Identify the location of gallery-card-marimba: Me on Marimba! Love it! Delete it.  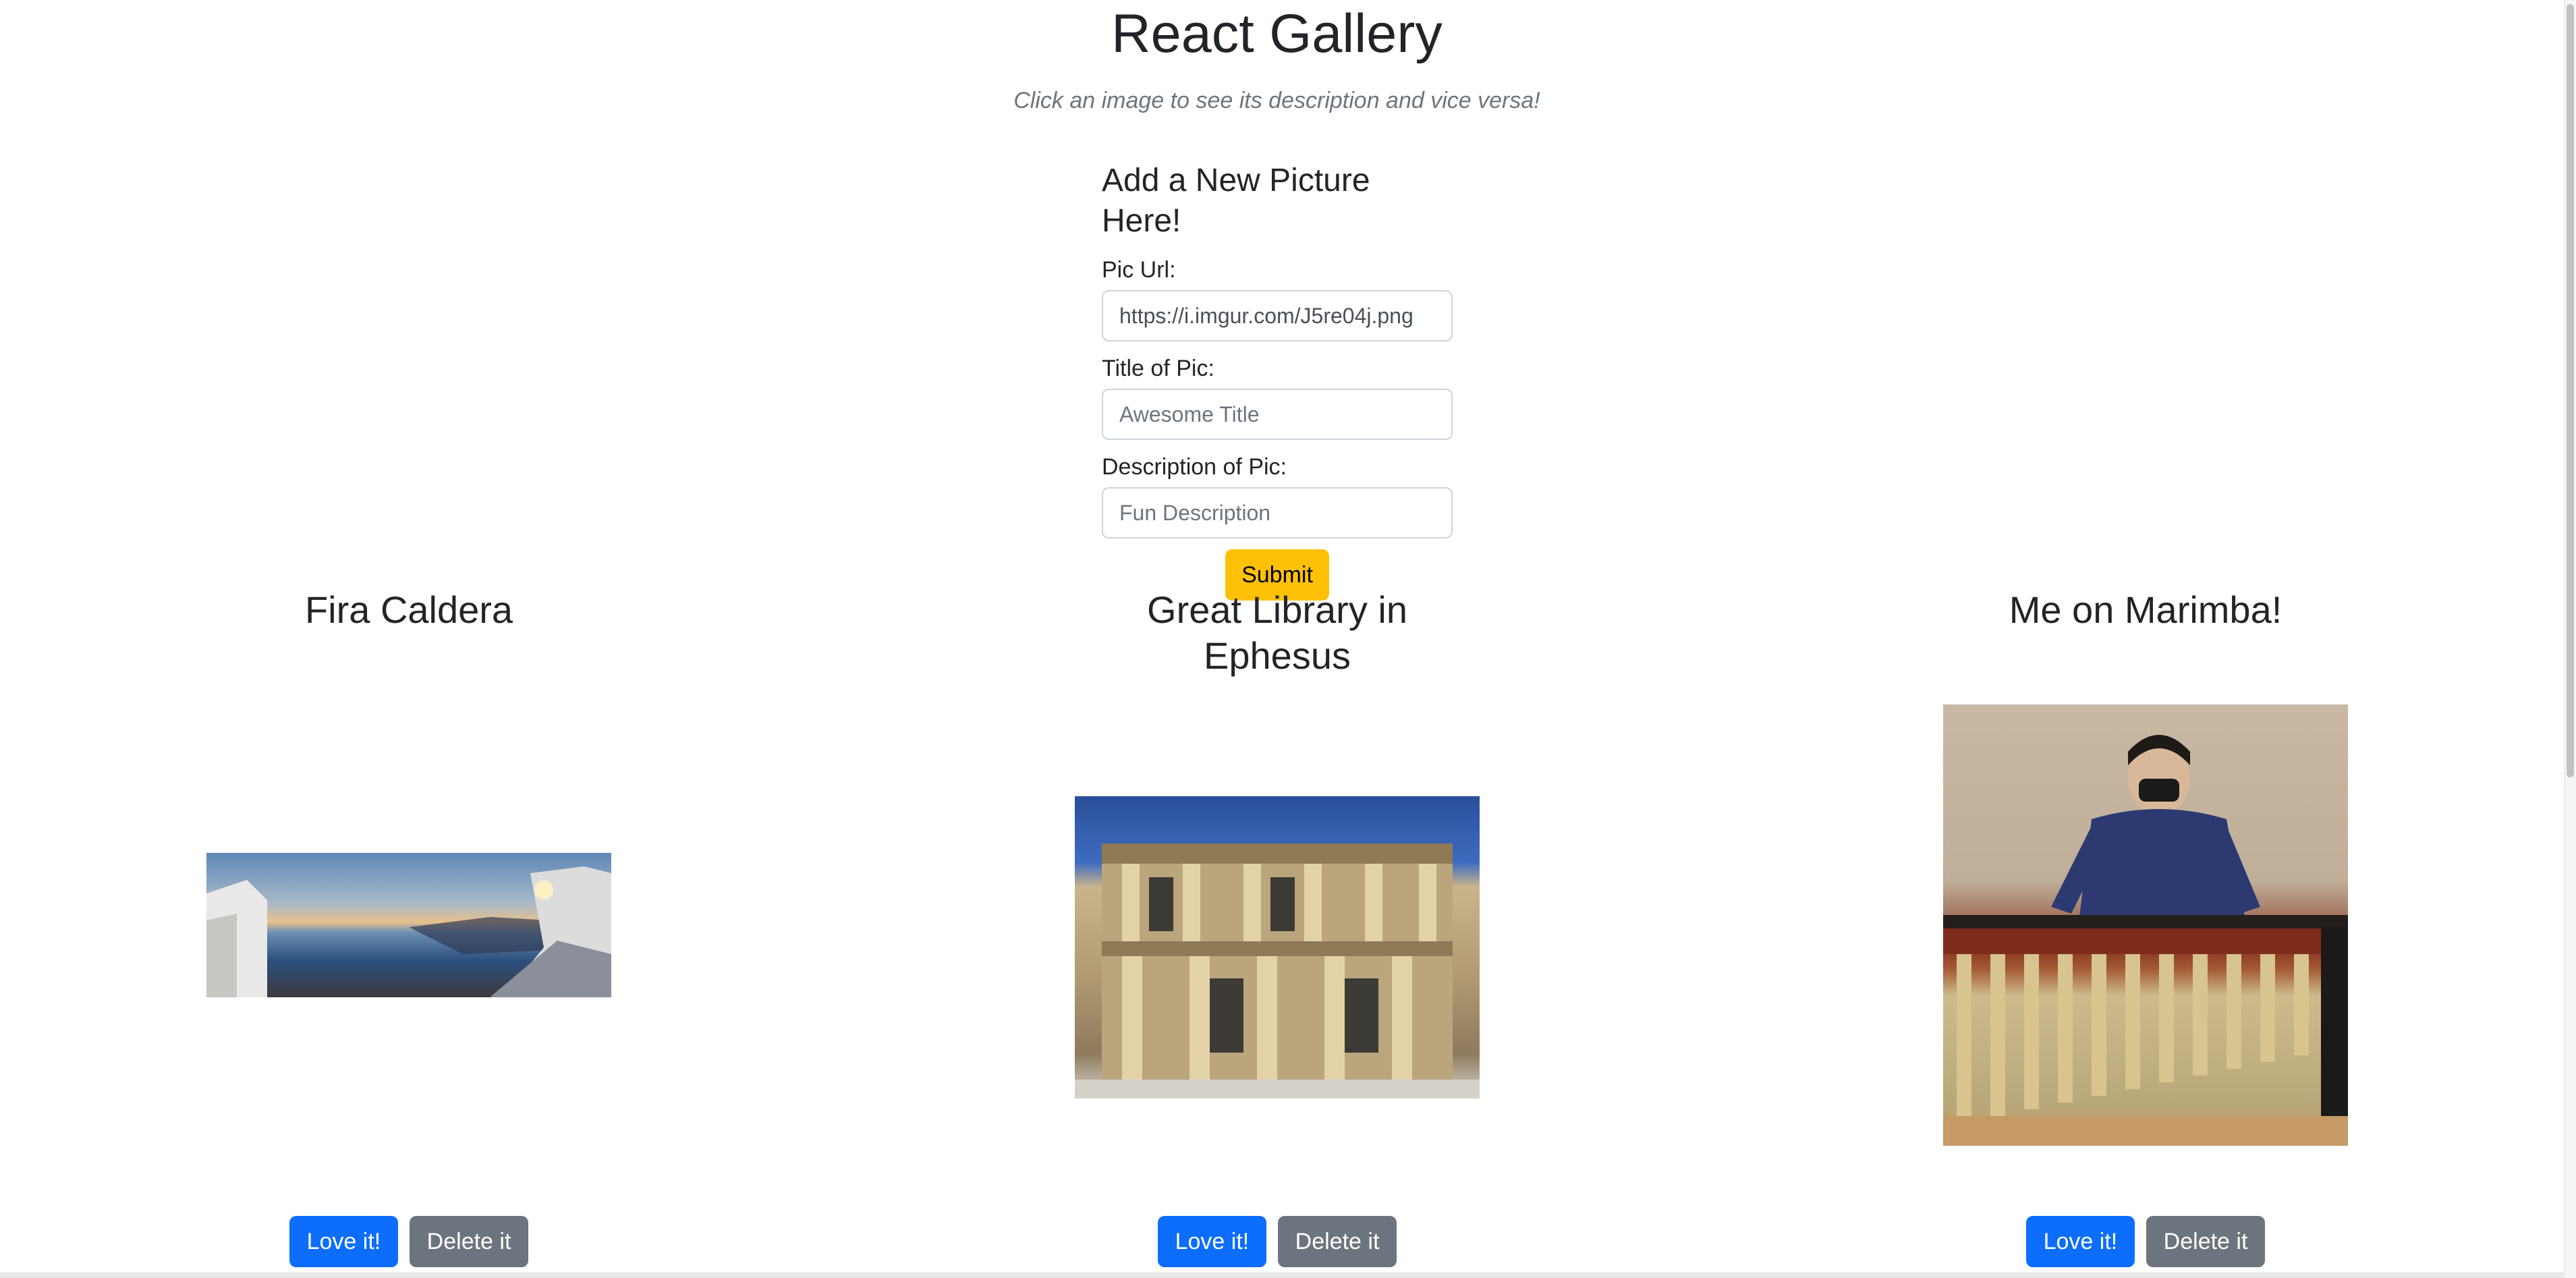
(2145, 927).